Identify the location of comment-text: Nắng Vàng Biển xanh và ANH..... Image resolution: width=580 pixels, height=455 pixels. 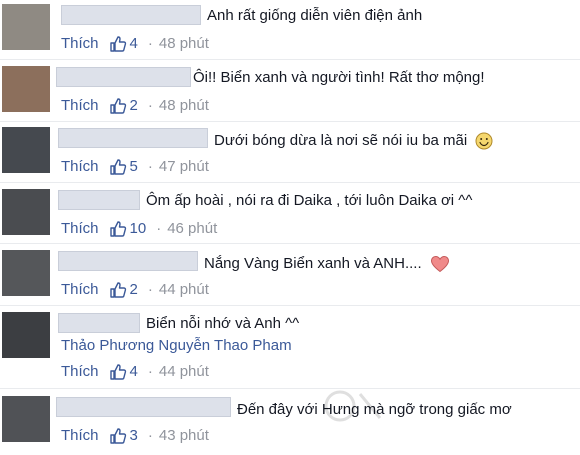
(327, 264).